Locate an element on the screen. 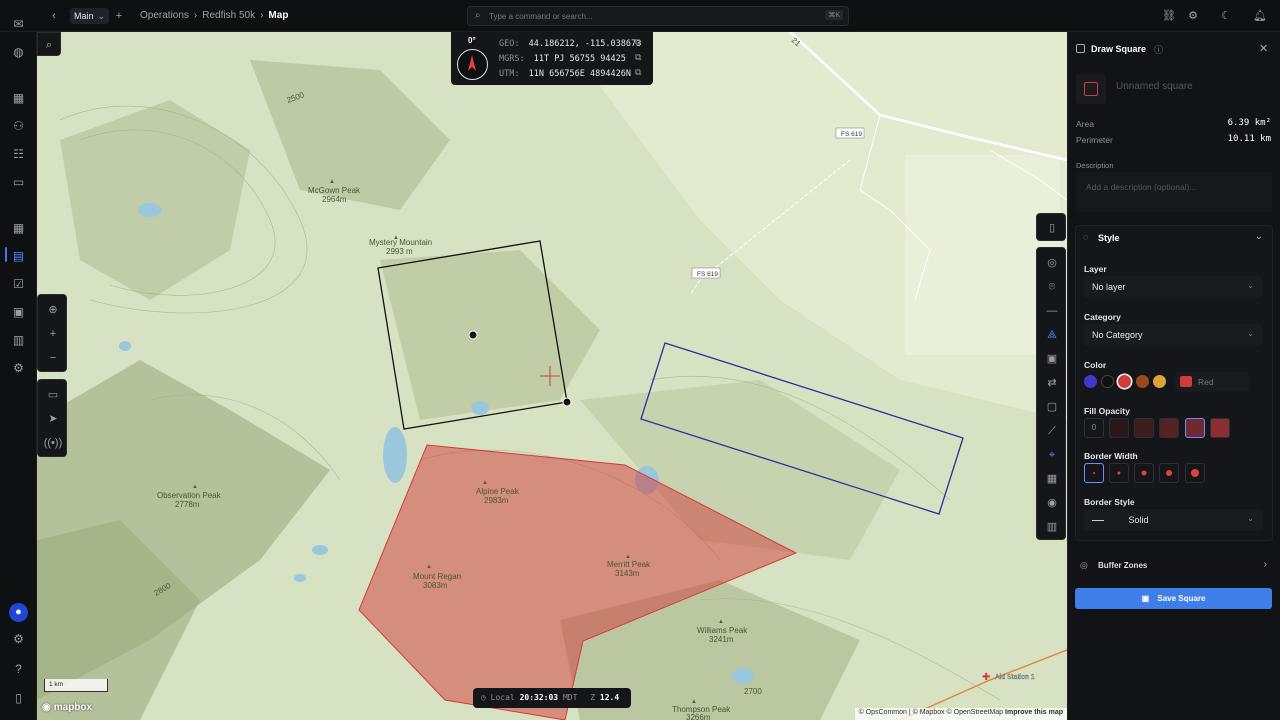 The height and width of the screenshot is (720, 1280). pin-icon: ⌾ is located at coordinates (1052, 287).